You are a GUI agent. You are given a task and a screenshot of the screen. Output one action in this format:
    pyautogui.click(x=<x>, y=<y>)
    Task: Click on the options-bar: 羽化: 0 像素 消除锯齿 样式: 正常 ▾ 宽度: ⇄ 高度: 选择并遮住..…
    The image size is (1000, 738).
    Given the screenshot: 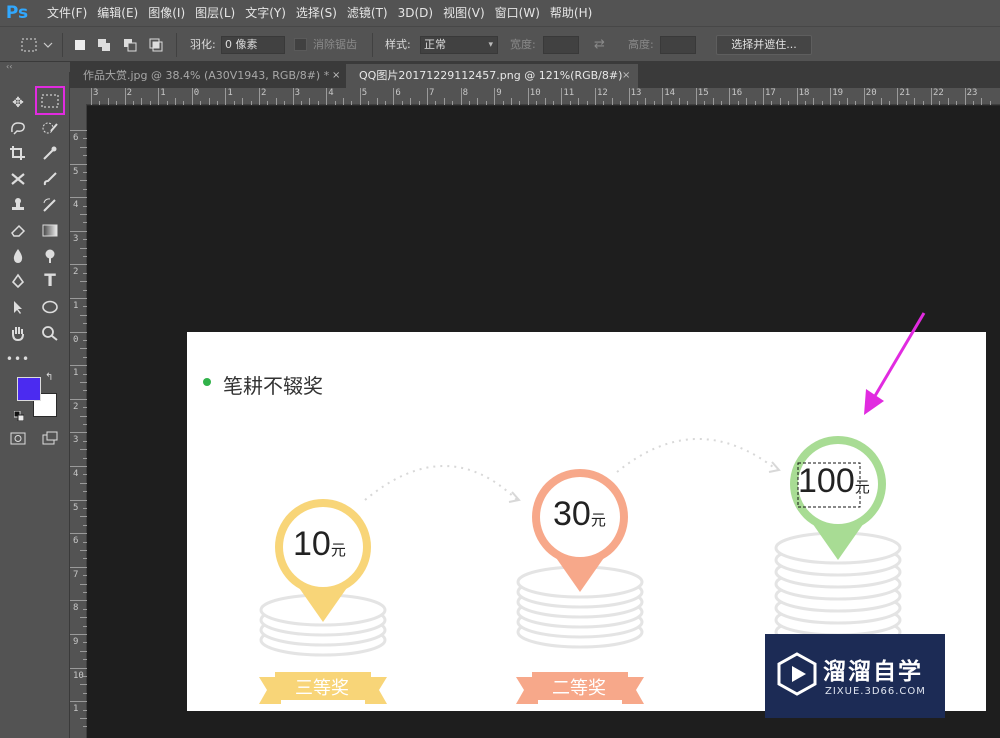 What is the action you would take?
    pyautogui.click(x=500, y=44)
    